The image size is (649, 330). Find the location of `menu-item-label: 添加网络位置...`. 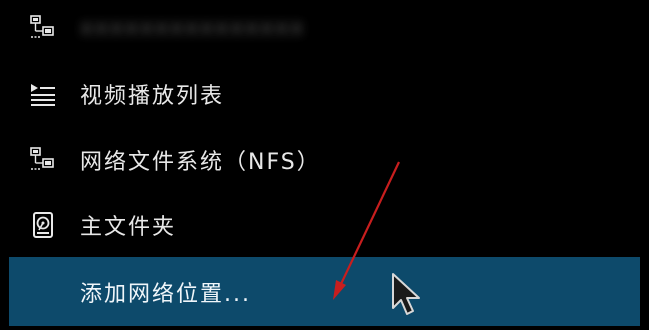

menu-item-label: 添加网络位置... is located at coordinates (165, 294).